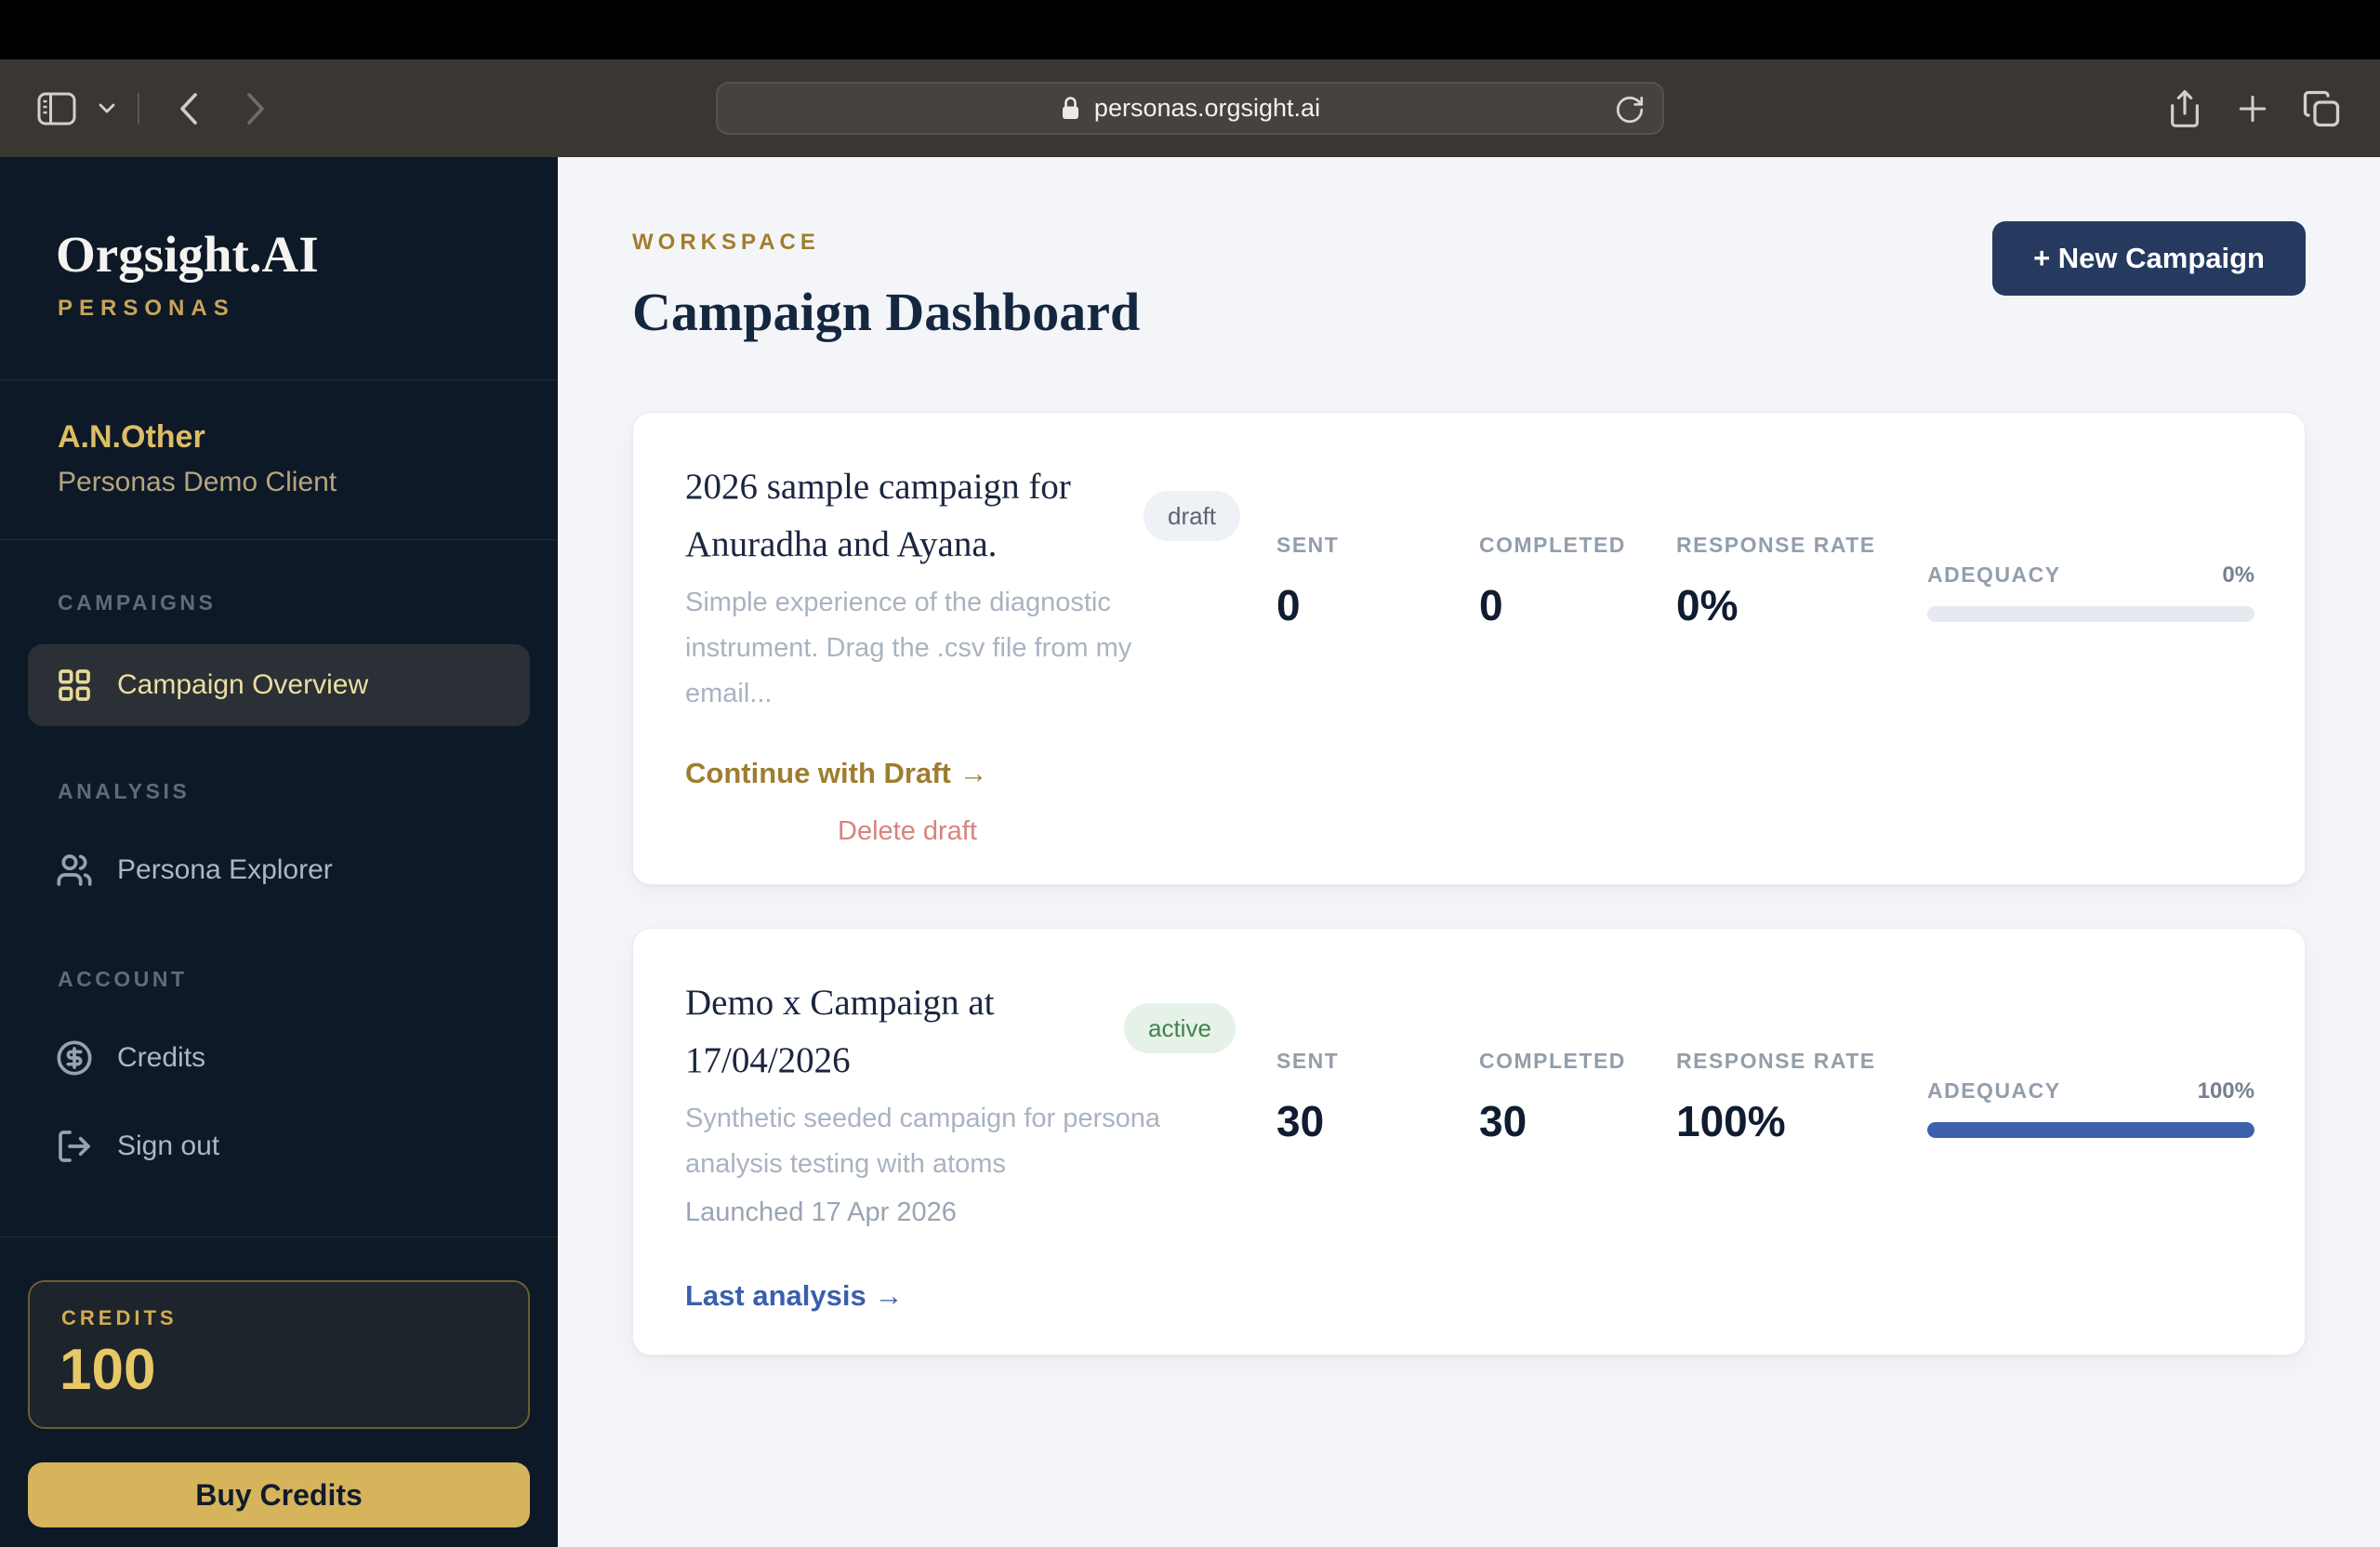 The width and height of the screenshot is (2380, 1547). Describe the element at coordinates (2225, 1091) in the screenshot. I see `adequacy-percent: 100%` at that location.